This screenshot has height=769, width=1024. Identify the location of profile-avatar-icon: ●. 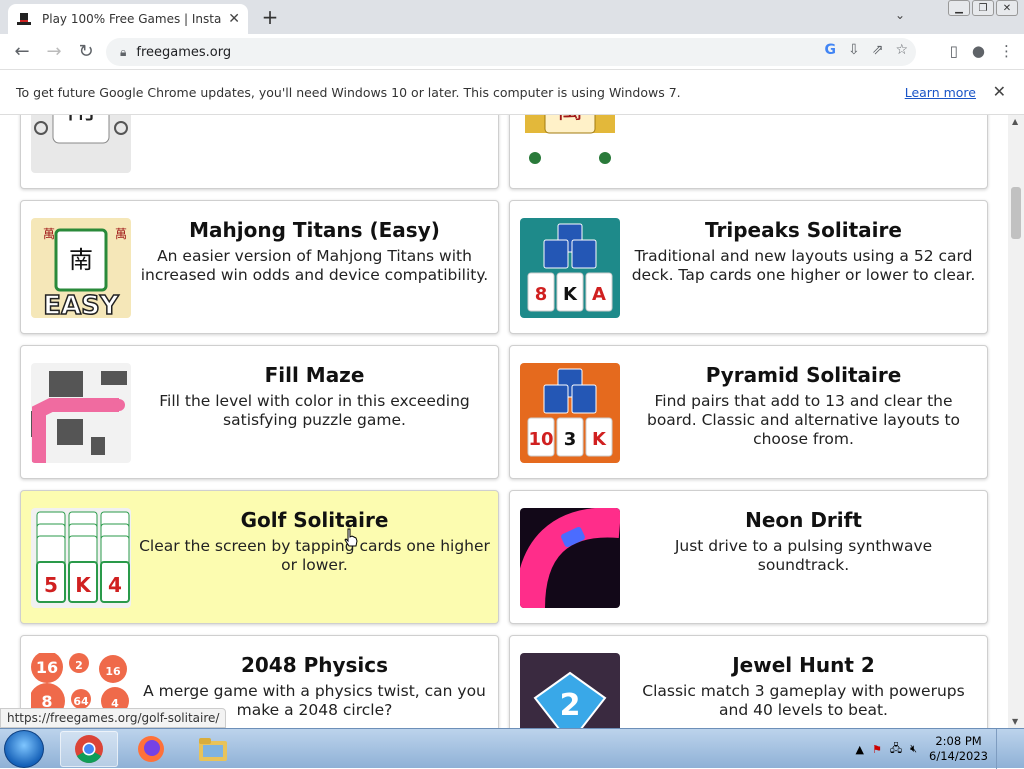
(978, 51).